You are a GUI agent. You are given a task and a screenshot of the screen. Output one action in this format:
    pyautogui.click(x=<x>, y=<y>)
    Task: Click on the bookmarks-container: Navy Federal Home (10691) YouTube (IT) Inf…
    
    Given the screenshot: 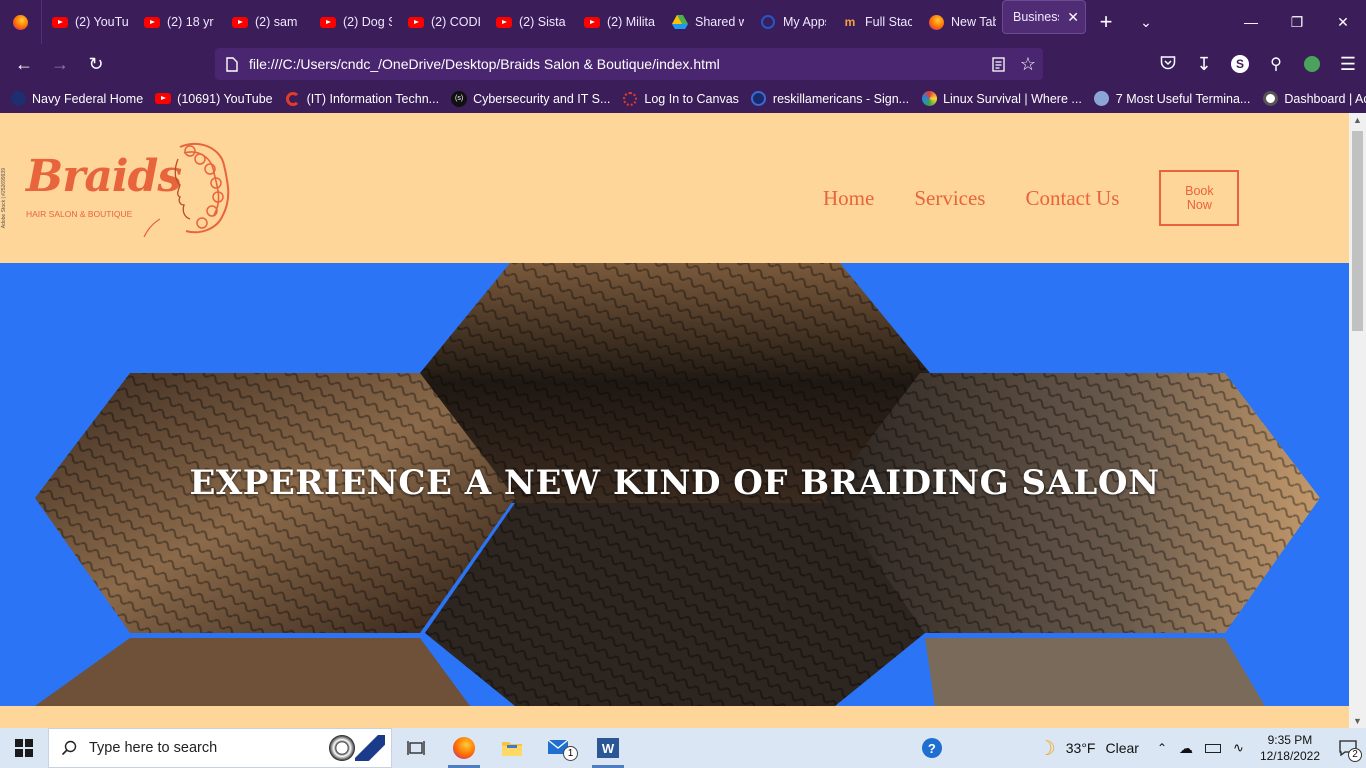 What is the action you would take?
    pyautogui.click(x=688, y=98)
    